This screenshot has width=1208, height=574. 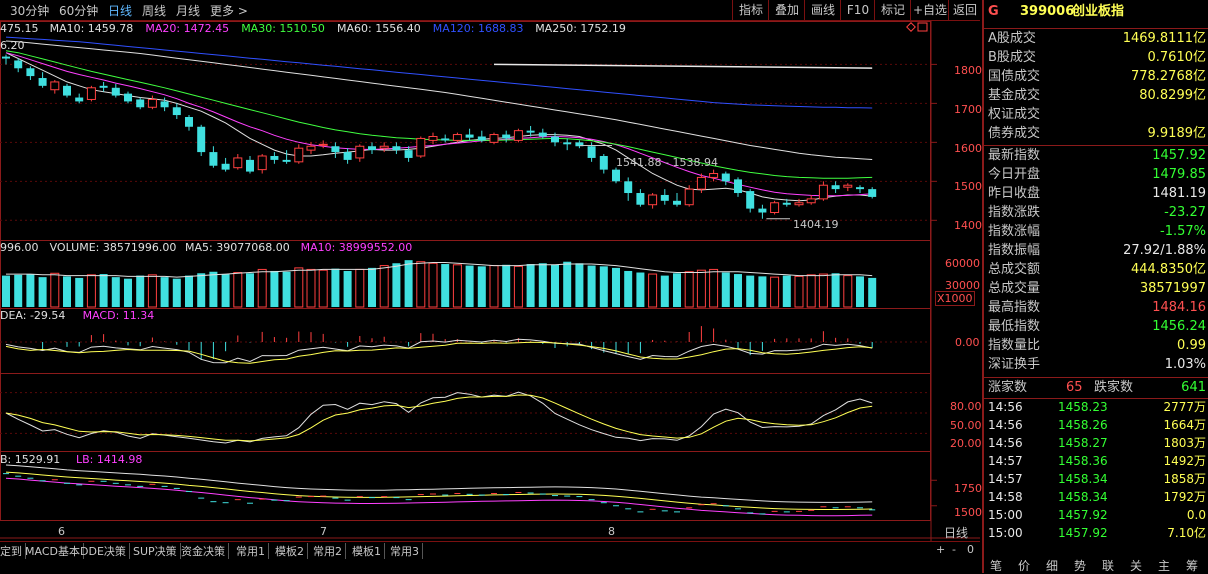 I want to click on legend-item: MACD: 11.34, so click(x=118, y=315).